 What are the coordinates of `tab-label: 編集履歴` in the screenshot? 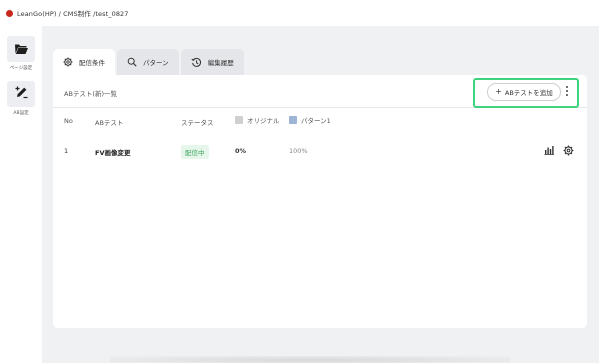 It's located at (220, 63).